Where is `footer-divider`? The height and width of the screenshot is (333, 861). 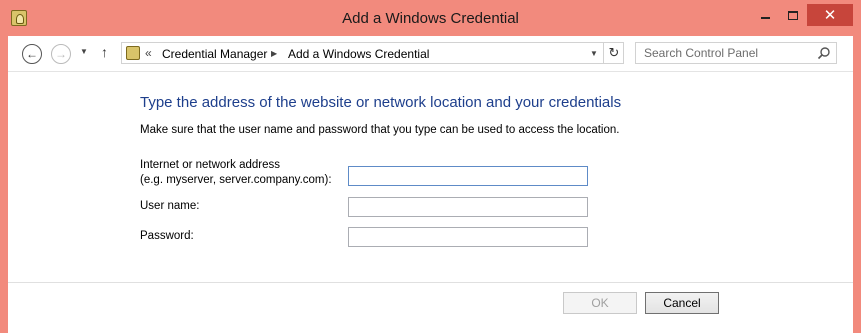
footer-divider is located at coordinates (430, 282).